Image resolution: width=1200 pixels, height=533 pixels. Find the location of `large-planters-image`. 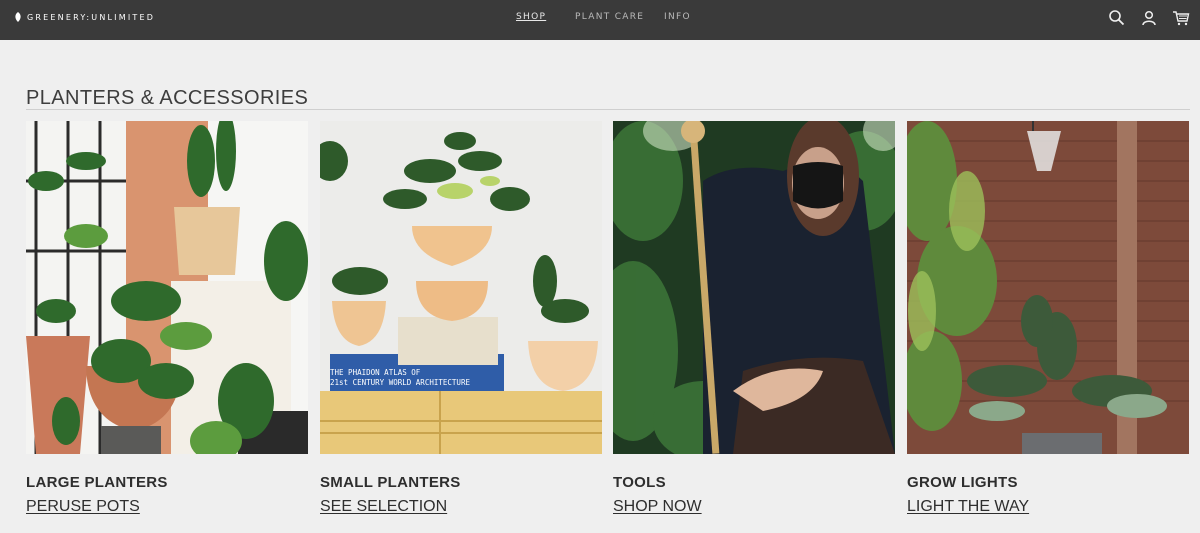

large-planters-image is located at coordinates (167, 287).